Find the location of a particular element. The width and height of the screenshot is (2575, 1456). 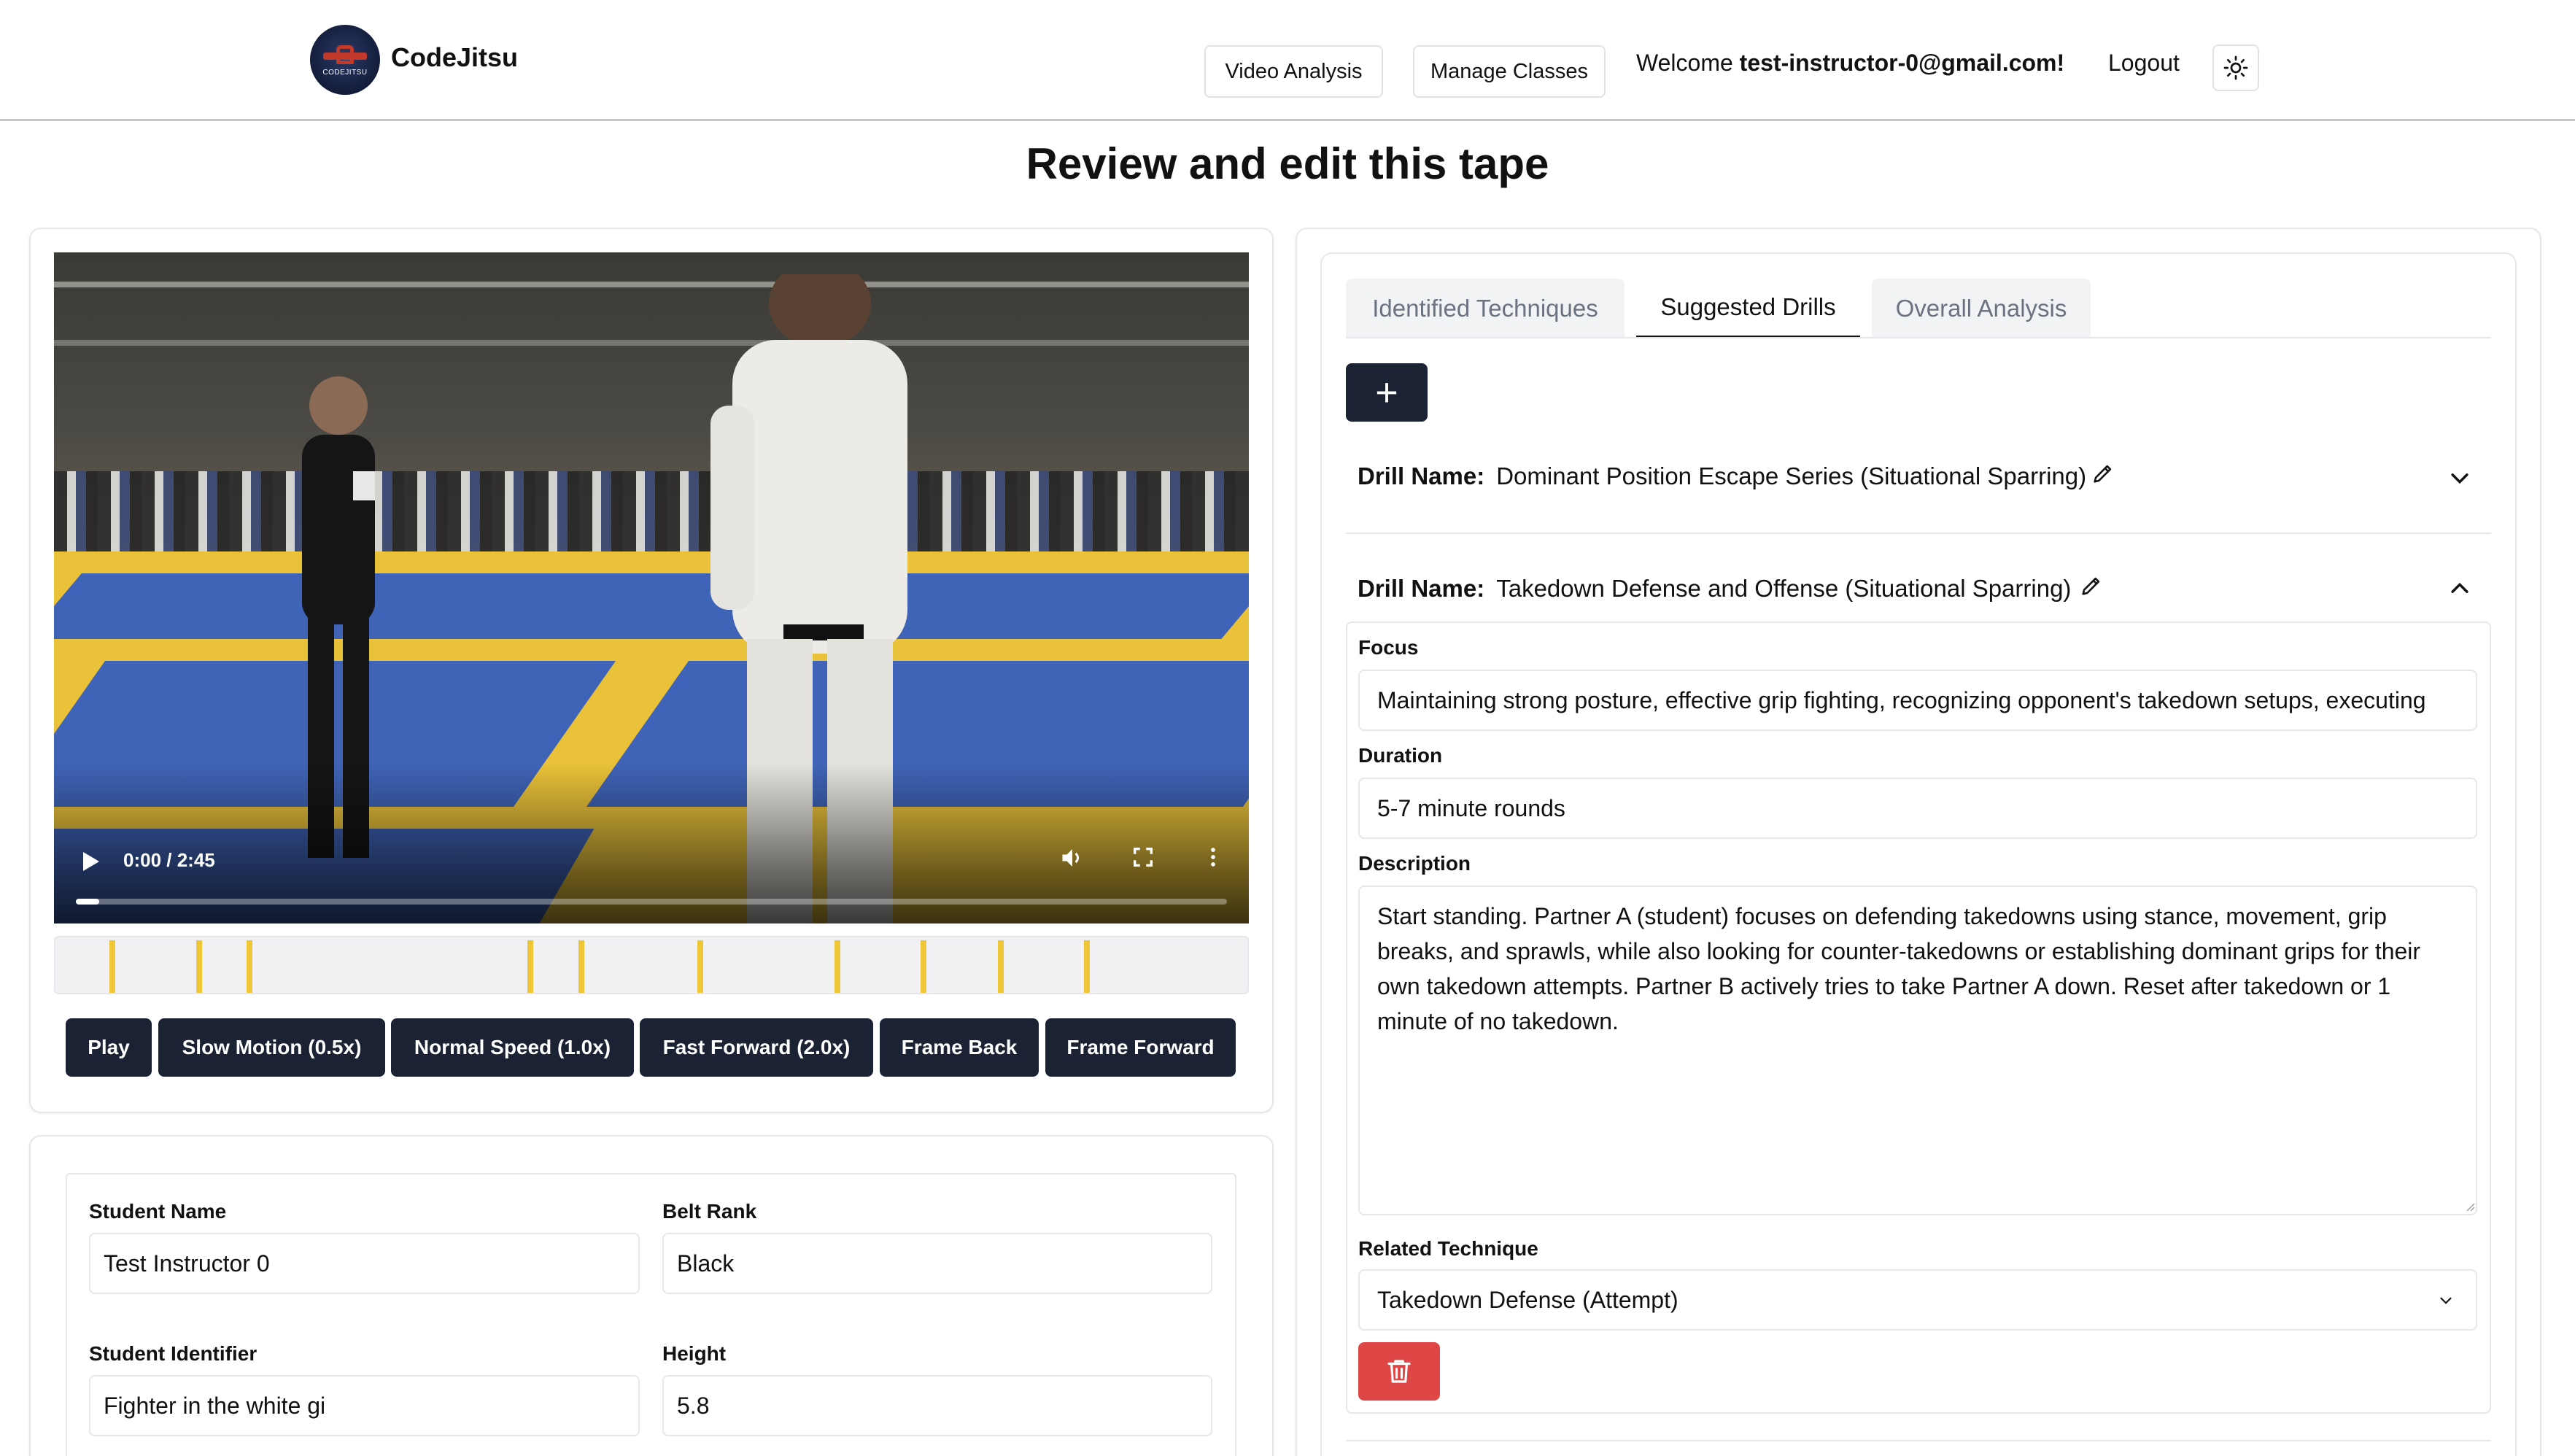

sun-icon is located at coordinates (2235, 67).